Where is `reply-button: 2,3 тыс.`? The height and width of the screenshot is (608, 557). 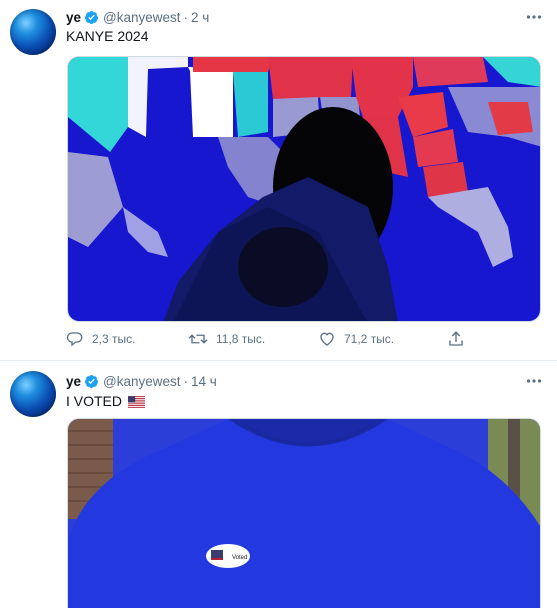 reply-button: 2,3 тыс. is located at coordinates (100, 339).